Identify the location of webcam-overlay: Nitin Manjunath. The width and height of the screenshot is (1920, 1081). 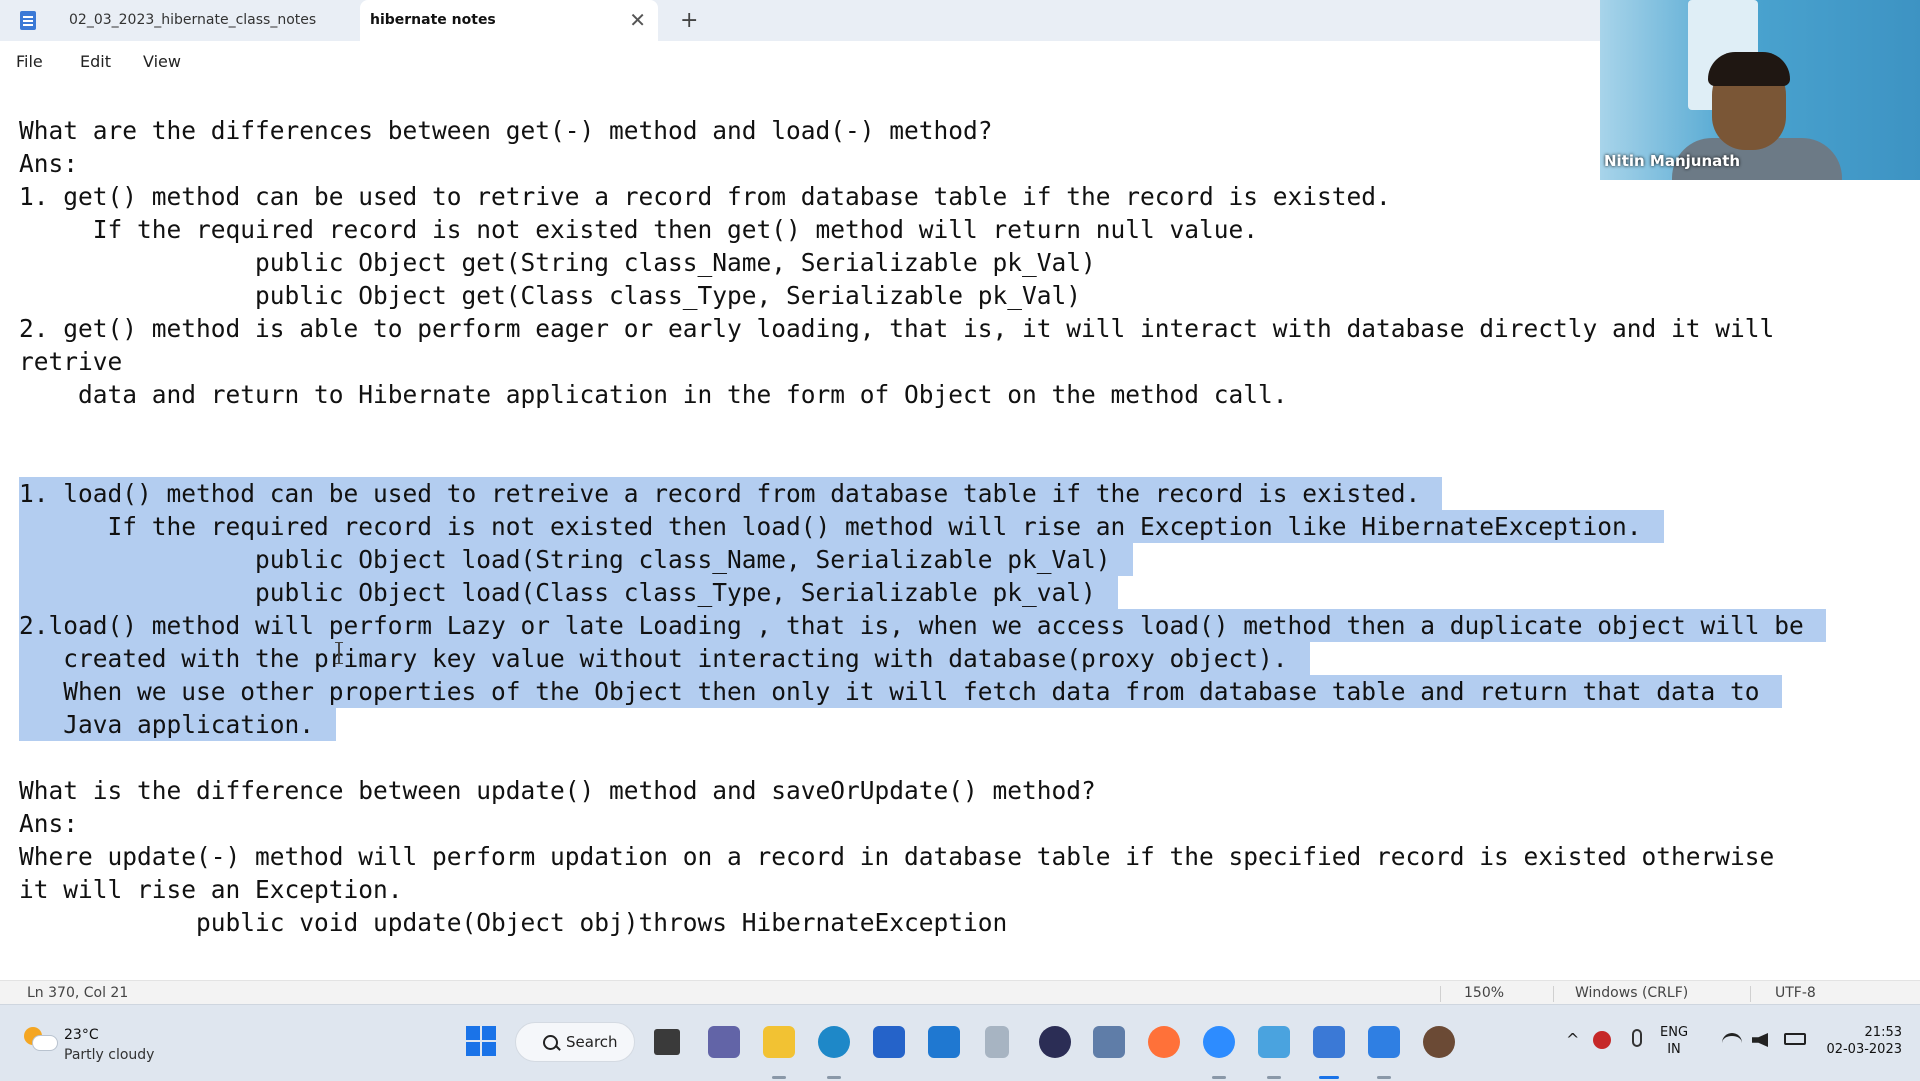
(1760, 90).